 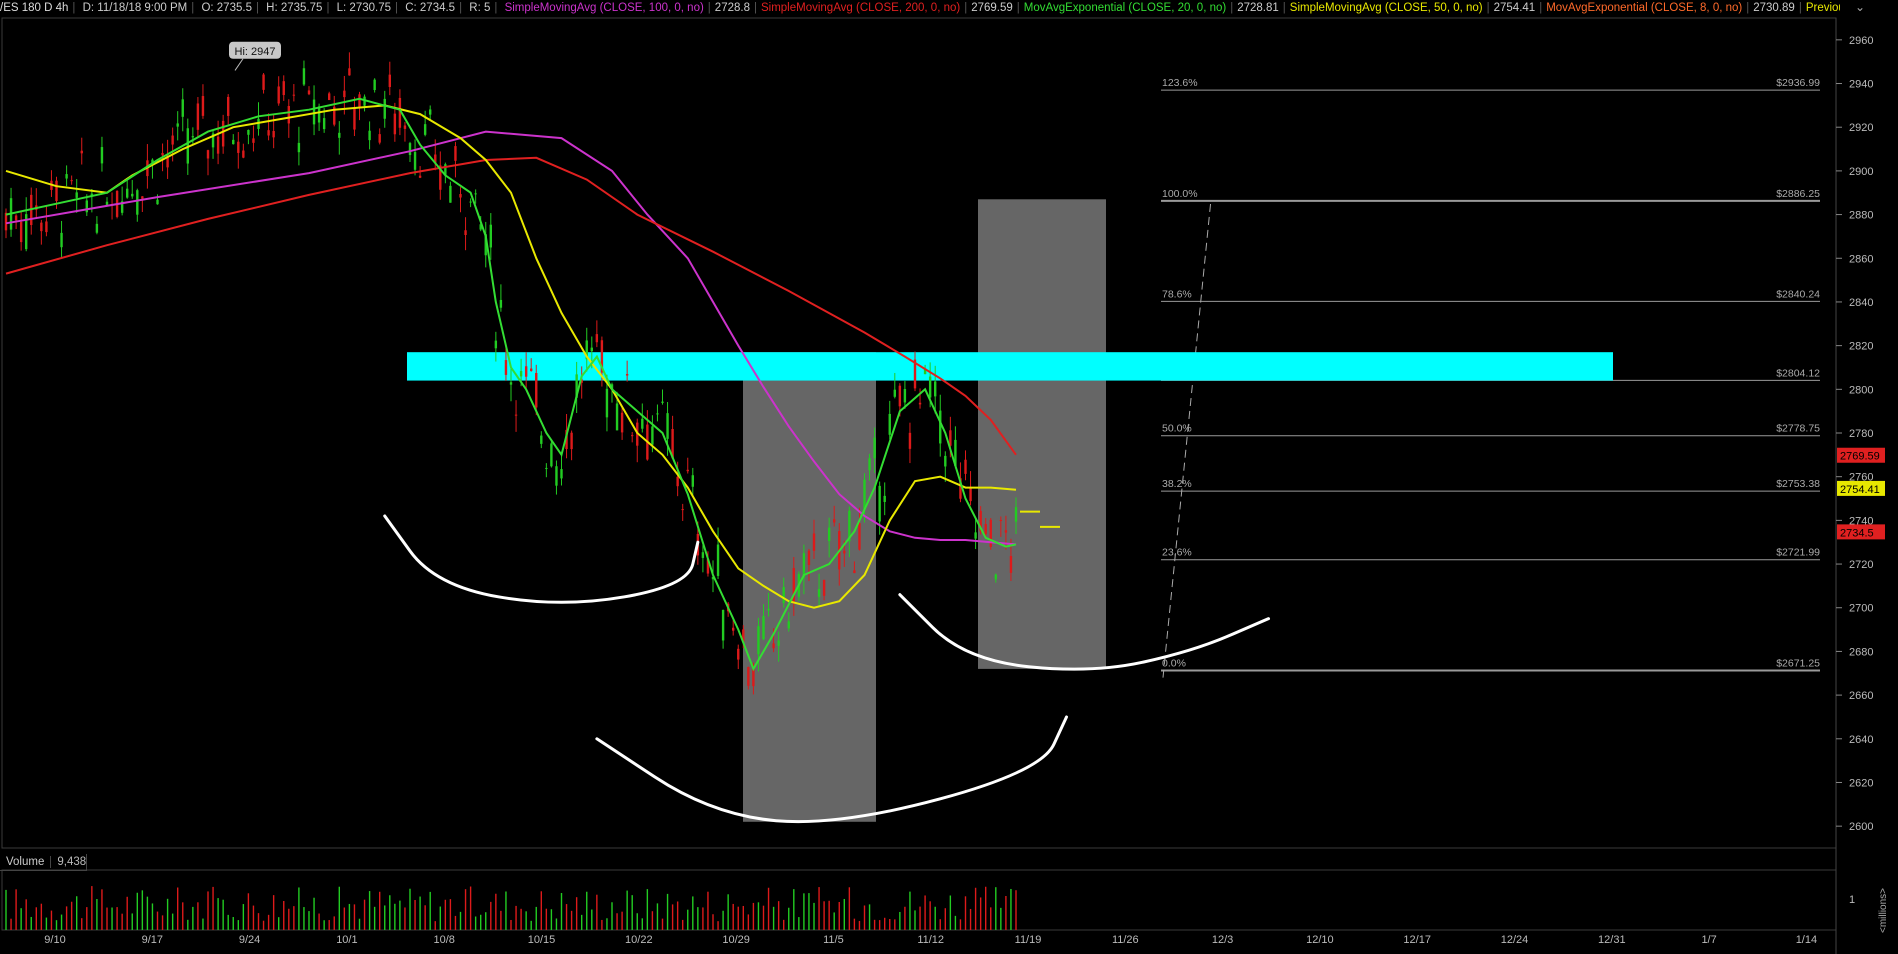 What do you see at coordinates (346, 940) in the screenshot?
I see `date-tick-label: 10/1` at bounding box center [346, 940].